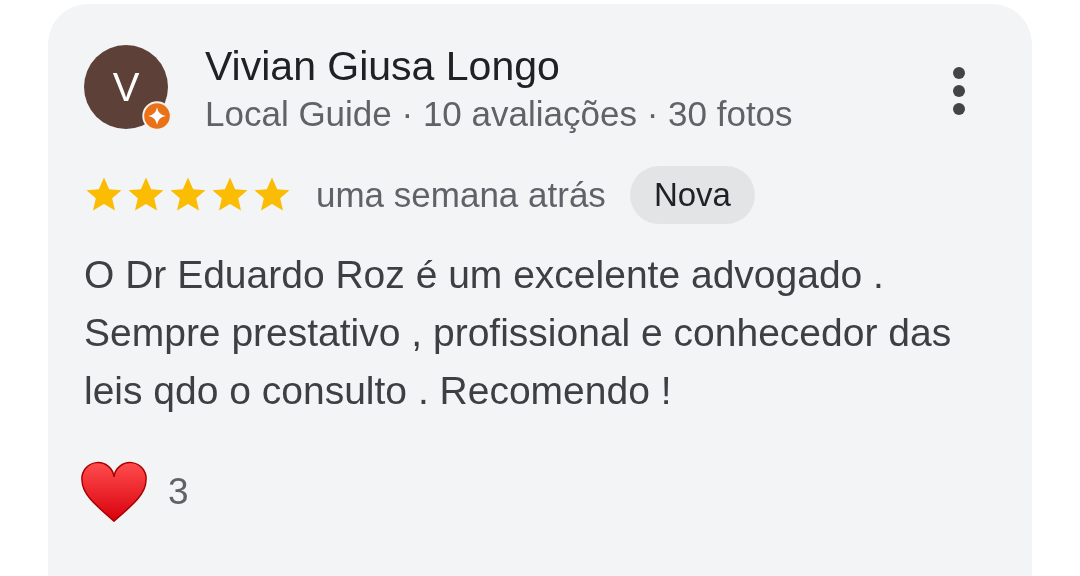 This screenshot has height=576, width=1080. I want to click on avatar: V, so click(126, 87).